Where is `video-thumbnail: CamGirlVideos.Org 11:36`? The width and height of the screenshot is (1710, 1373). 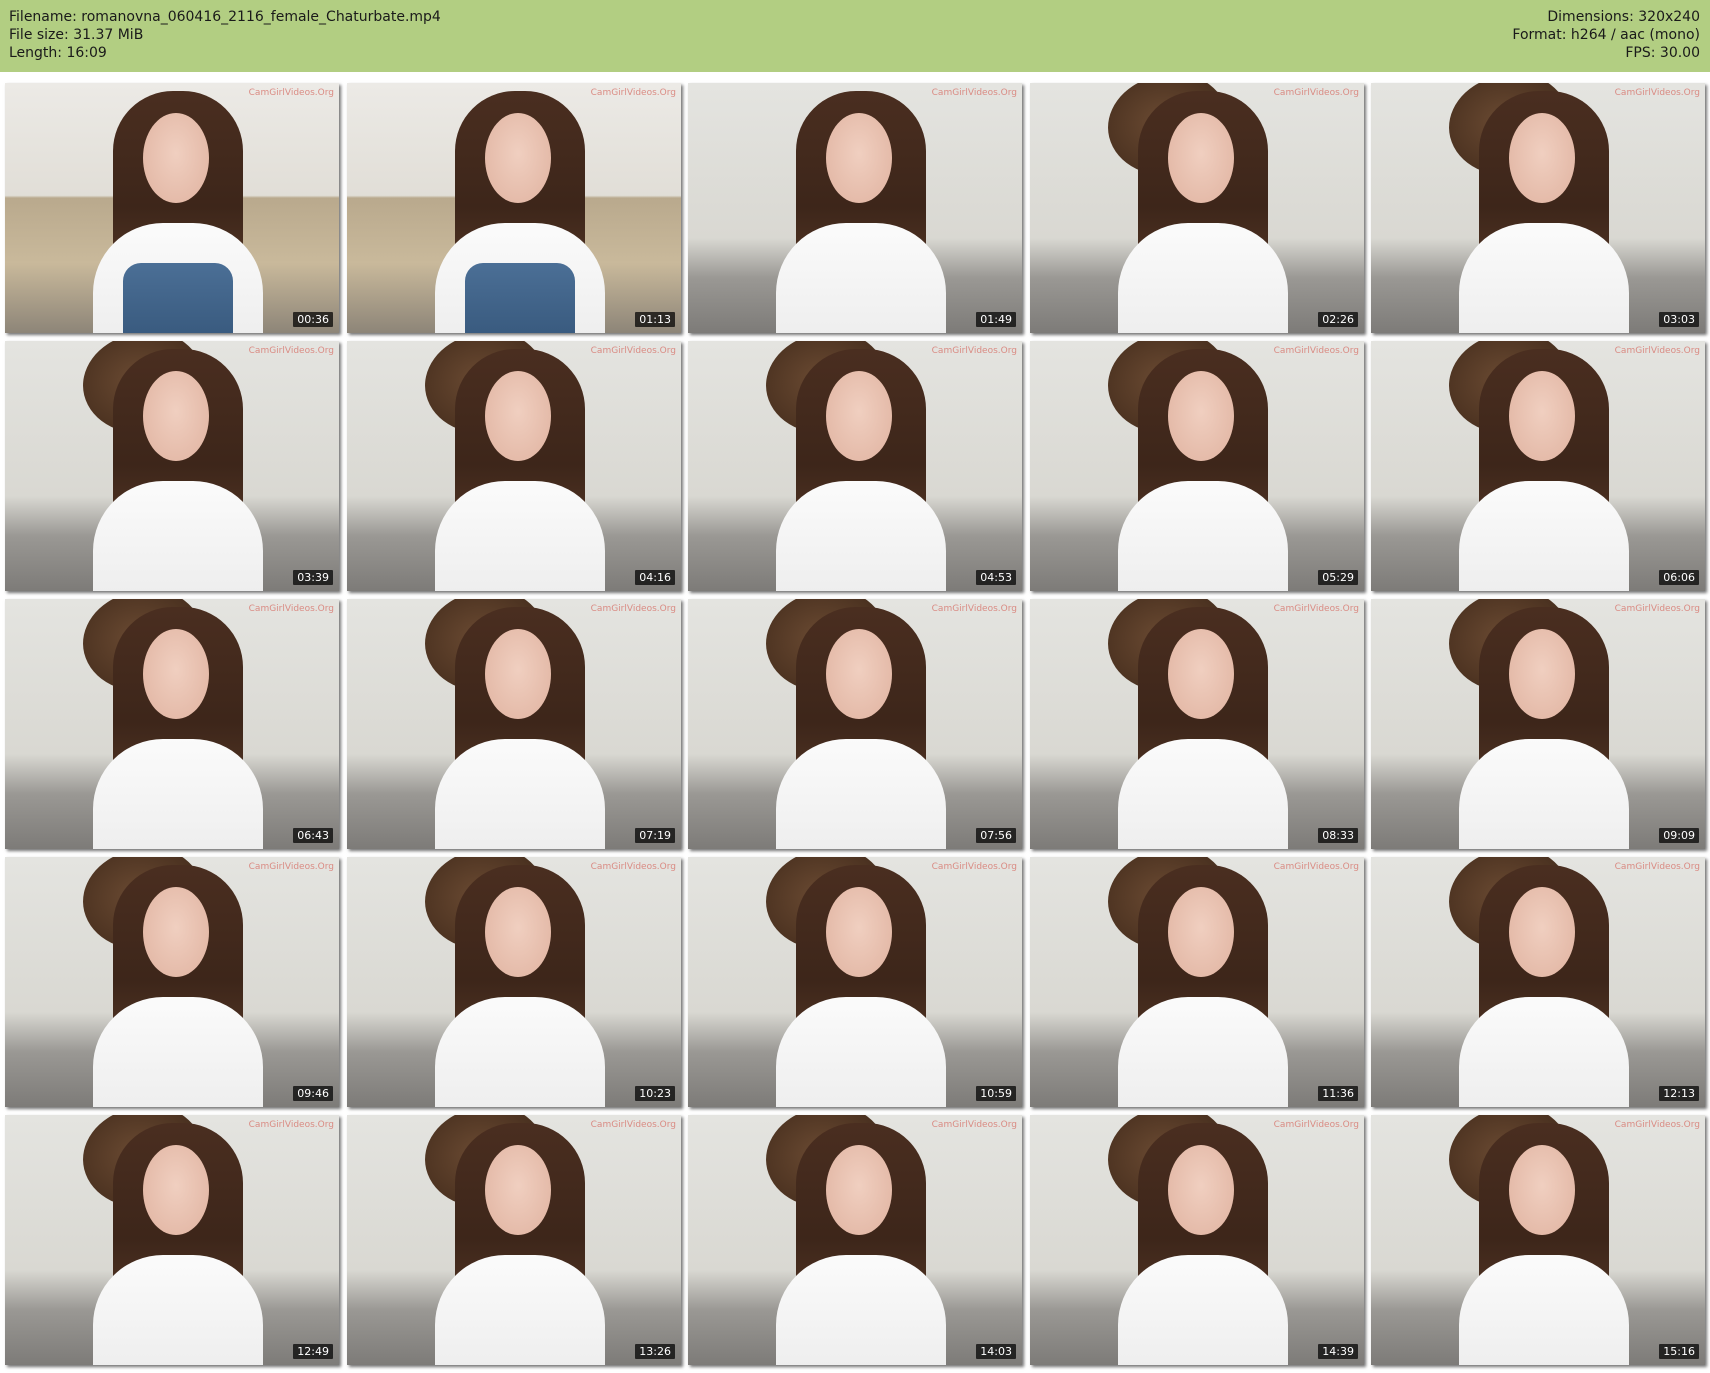 video-thumbnail: CamGirlVideos.Org 11:36 is located at coordinates (1197, 982).